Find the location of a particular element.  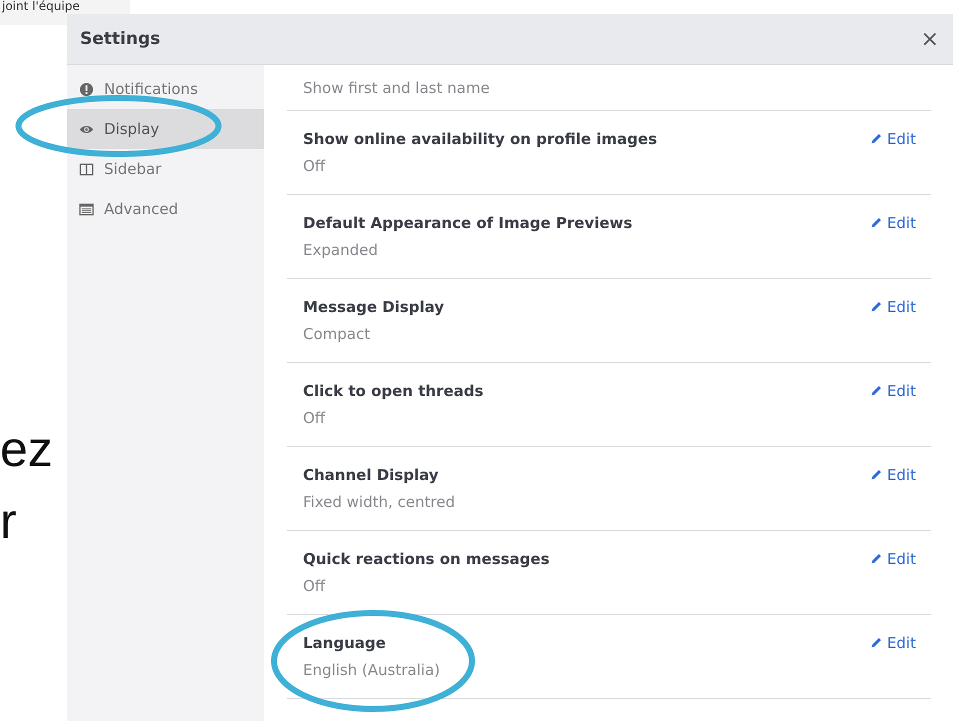

setting-title: Language is located at coordinates (345, 643).